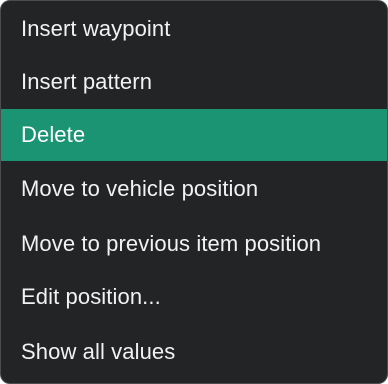  I want to click on menu-item-delete: Delete, so click(194, 135).